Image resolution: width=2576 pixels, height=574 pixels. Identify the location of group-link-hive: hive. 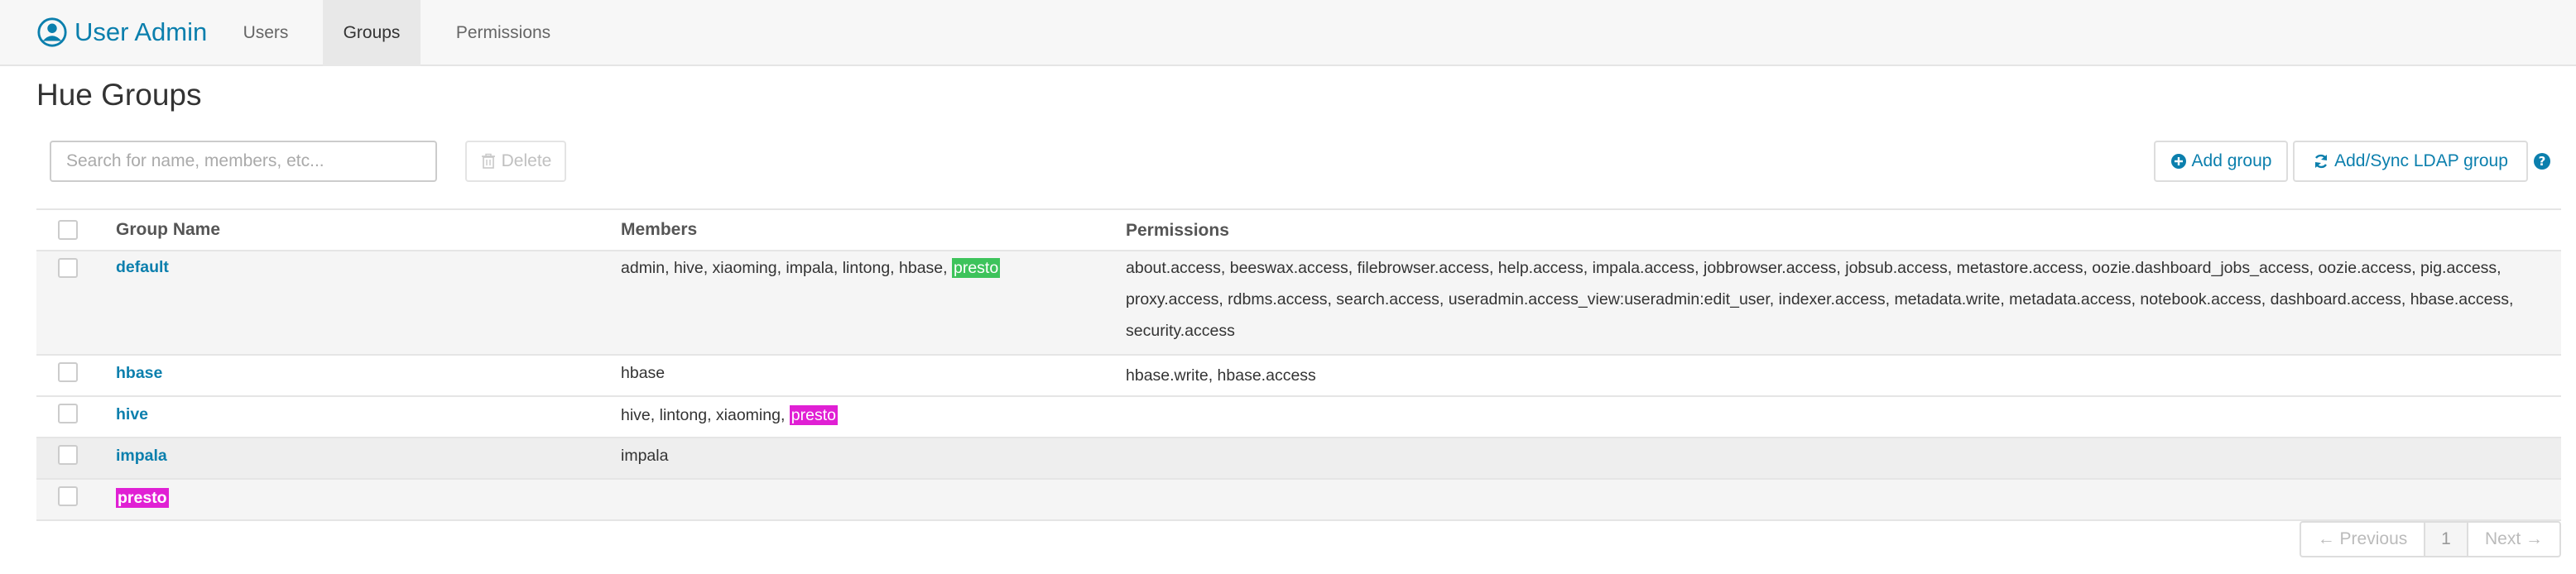
(132, 414).